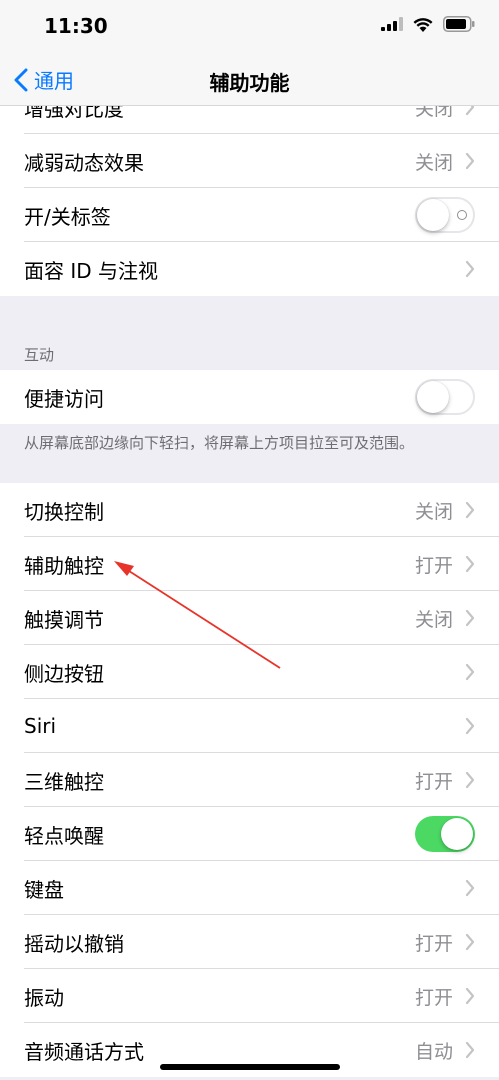  I want to click on page-title: 辅助功能, so click(249, 83).